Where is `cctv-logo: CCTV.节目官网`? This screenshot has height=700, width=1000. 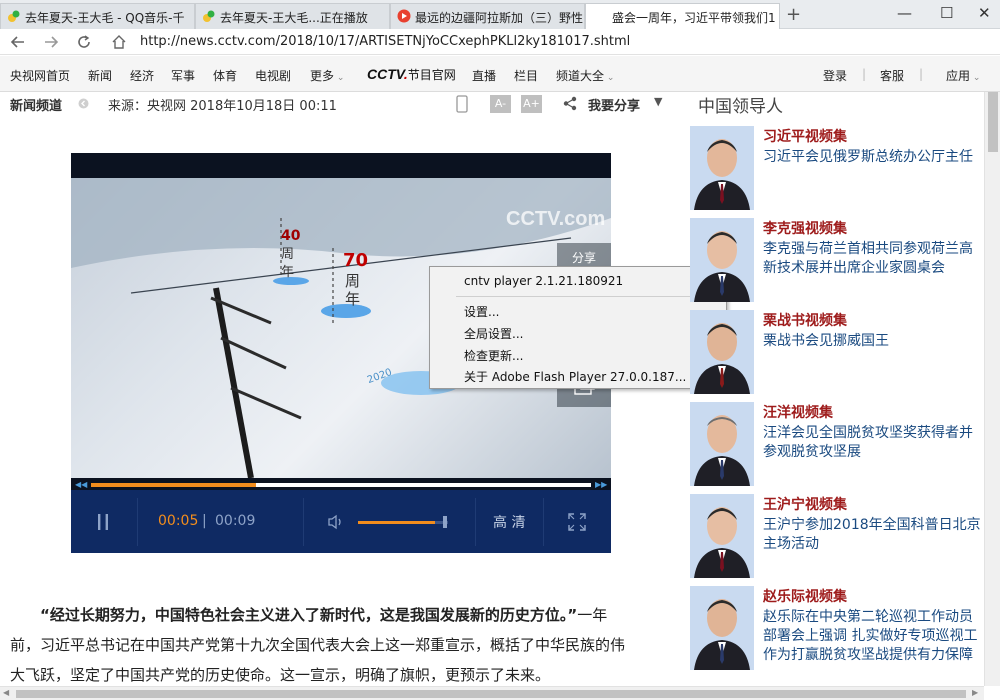
cctv-logo: CCTV.节目官网 is located at coordinates (411, 74).